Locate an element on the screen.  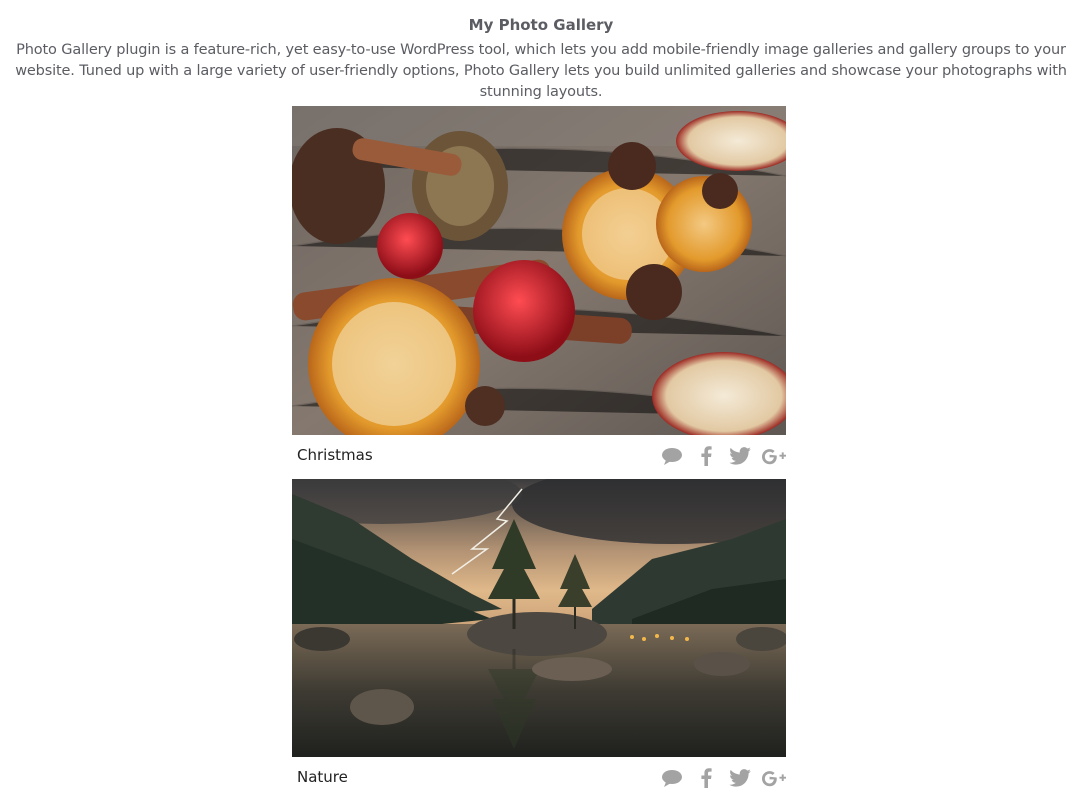
gallery-title: My Photo Gallery is located at coordinates (541, 25).